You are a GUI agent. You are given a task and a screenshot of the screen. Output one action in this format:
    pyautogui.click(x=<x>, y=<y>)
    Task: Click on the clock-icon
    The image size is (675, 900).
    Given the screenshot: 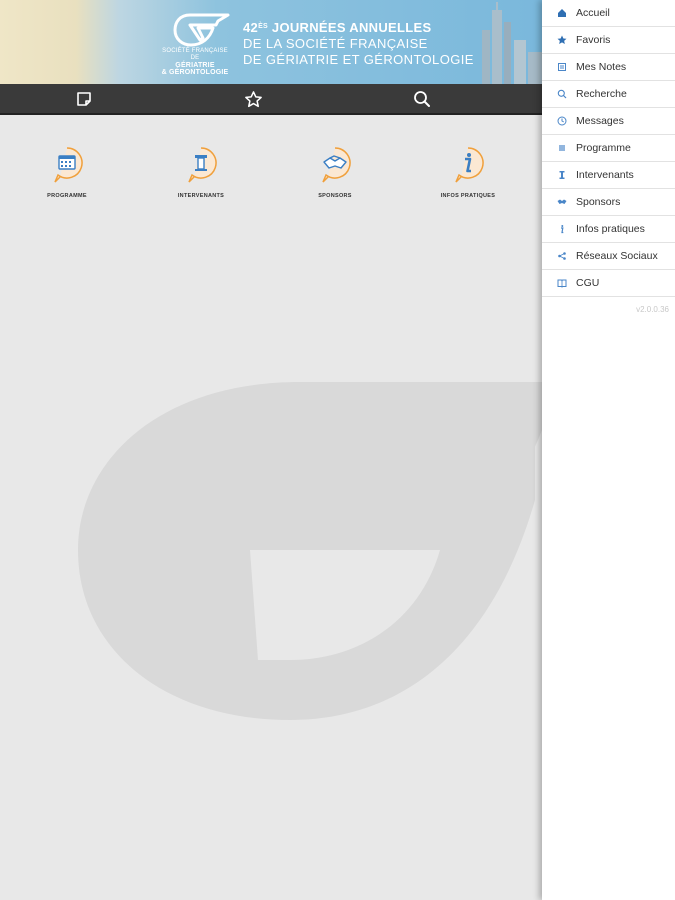 What is the action you would take?
    pyautogui.click(x=561, y=121)
    